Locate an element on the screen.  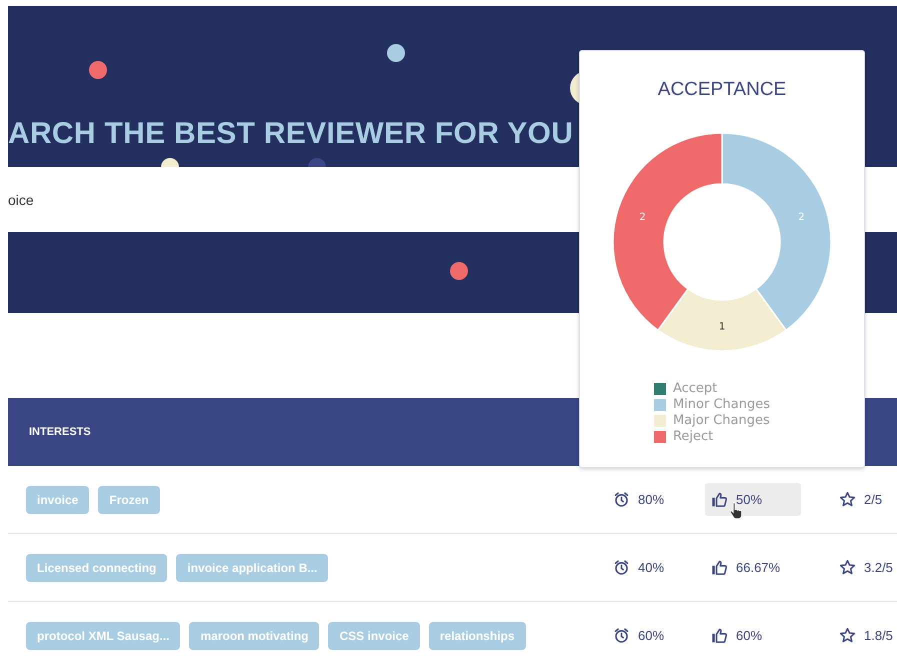
timeliness-value: 60% is located at coordinates (651, 635).